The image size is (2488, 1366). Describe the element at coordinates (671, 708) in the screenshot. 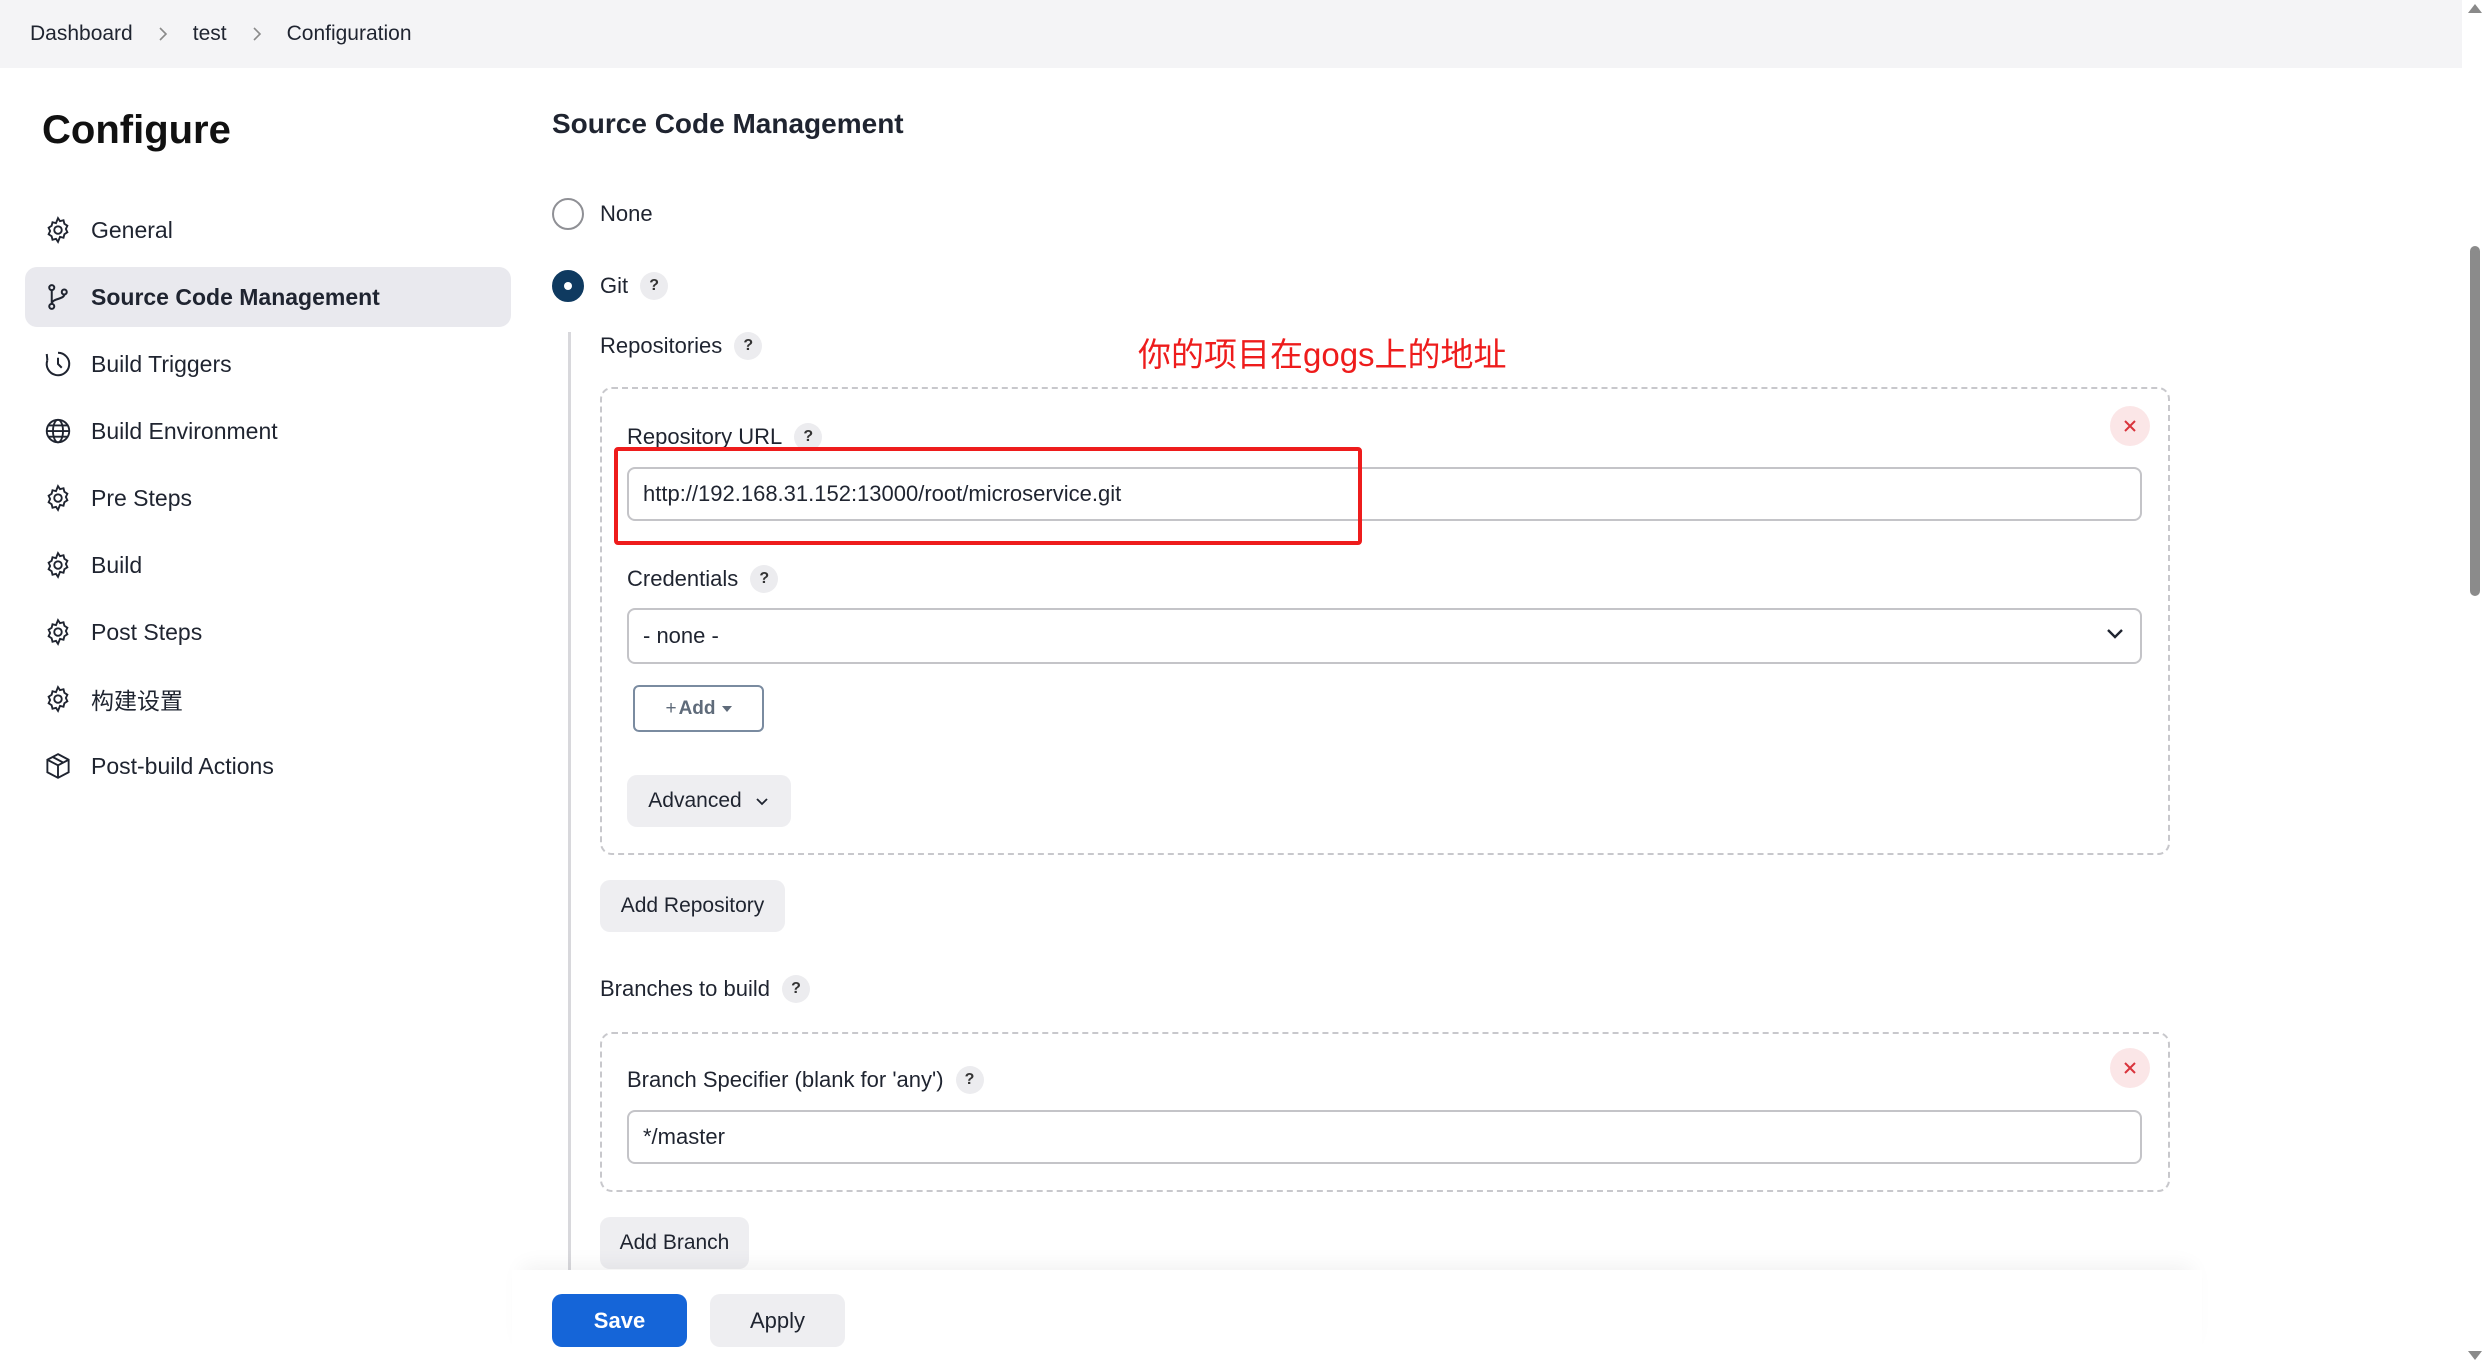

I see `add-plus-icon: +` at that location.